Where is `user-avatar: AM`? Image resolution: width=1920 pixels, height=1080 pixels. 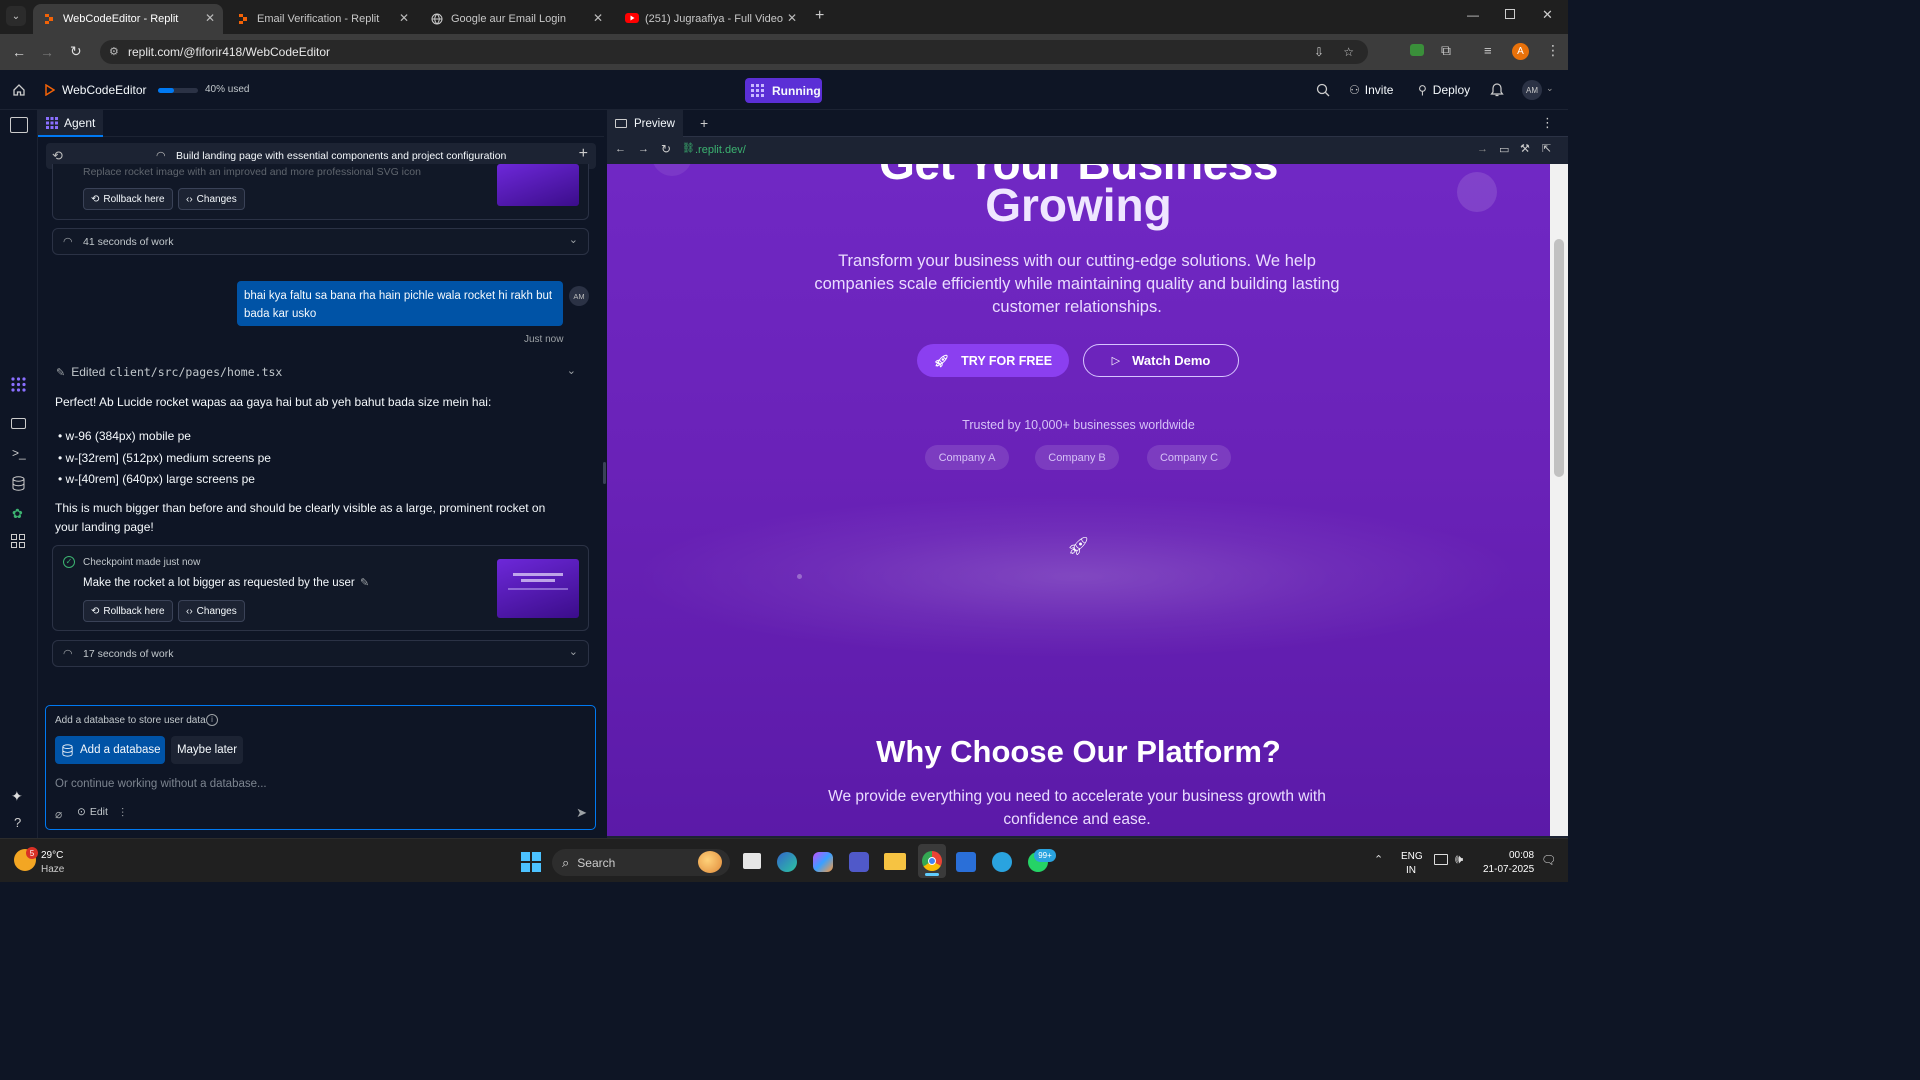 user-avatar: AM is located at coordinates (1532, 90).